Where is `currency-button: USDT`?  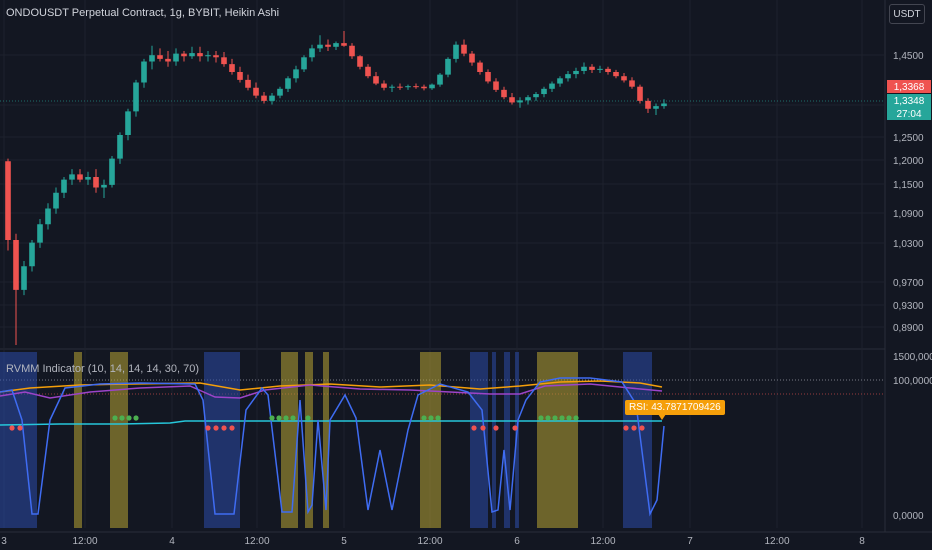 currency-button: USDT is located at coordinates (907, 14).